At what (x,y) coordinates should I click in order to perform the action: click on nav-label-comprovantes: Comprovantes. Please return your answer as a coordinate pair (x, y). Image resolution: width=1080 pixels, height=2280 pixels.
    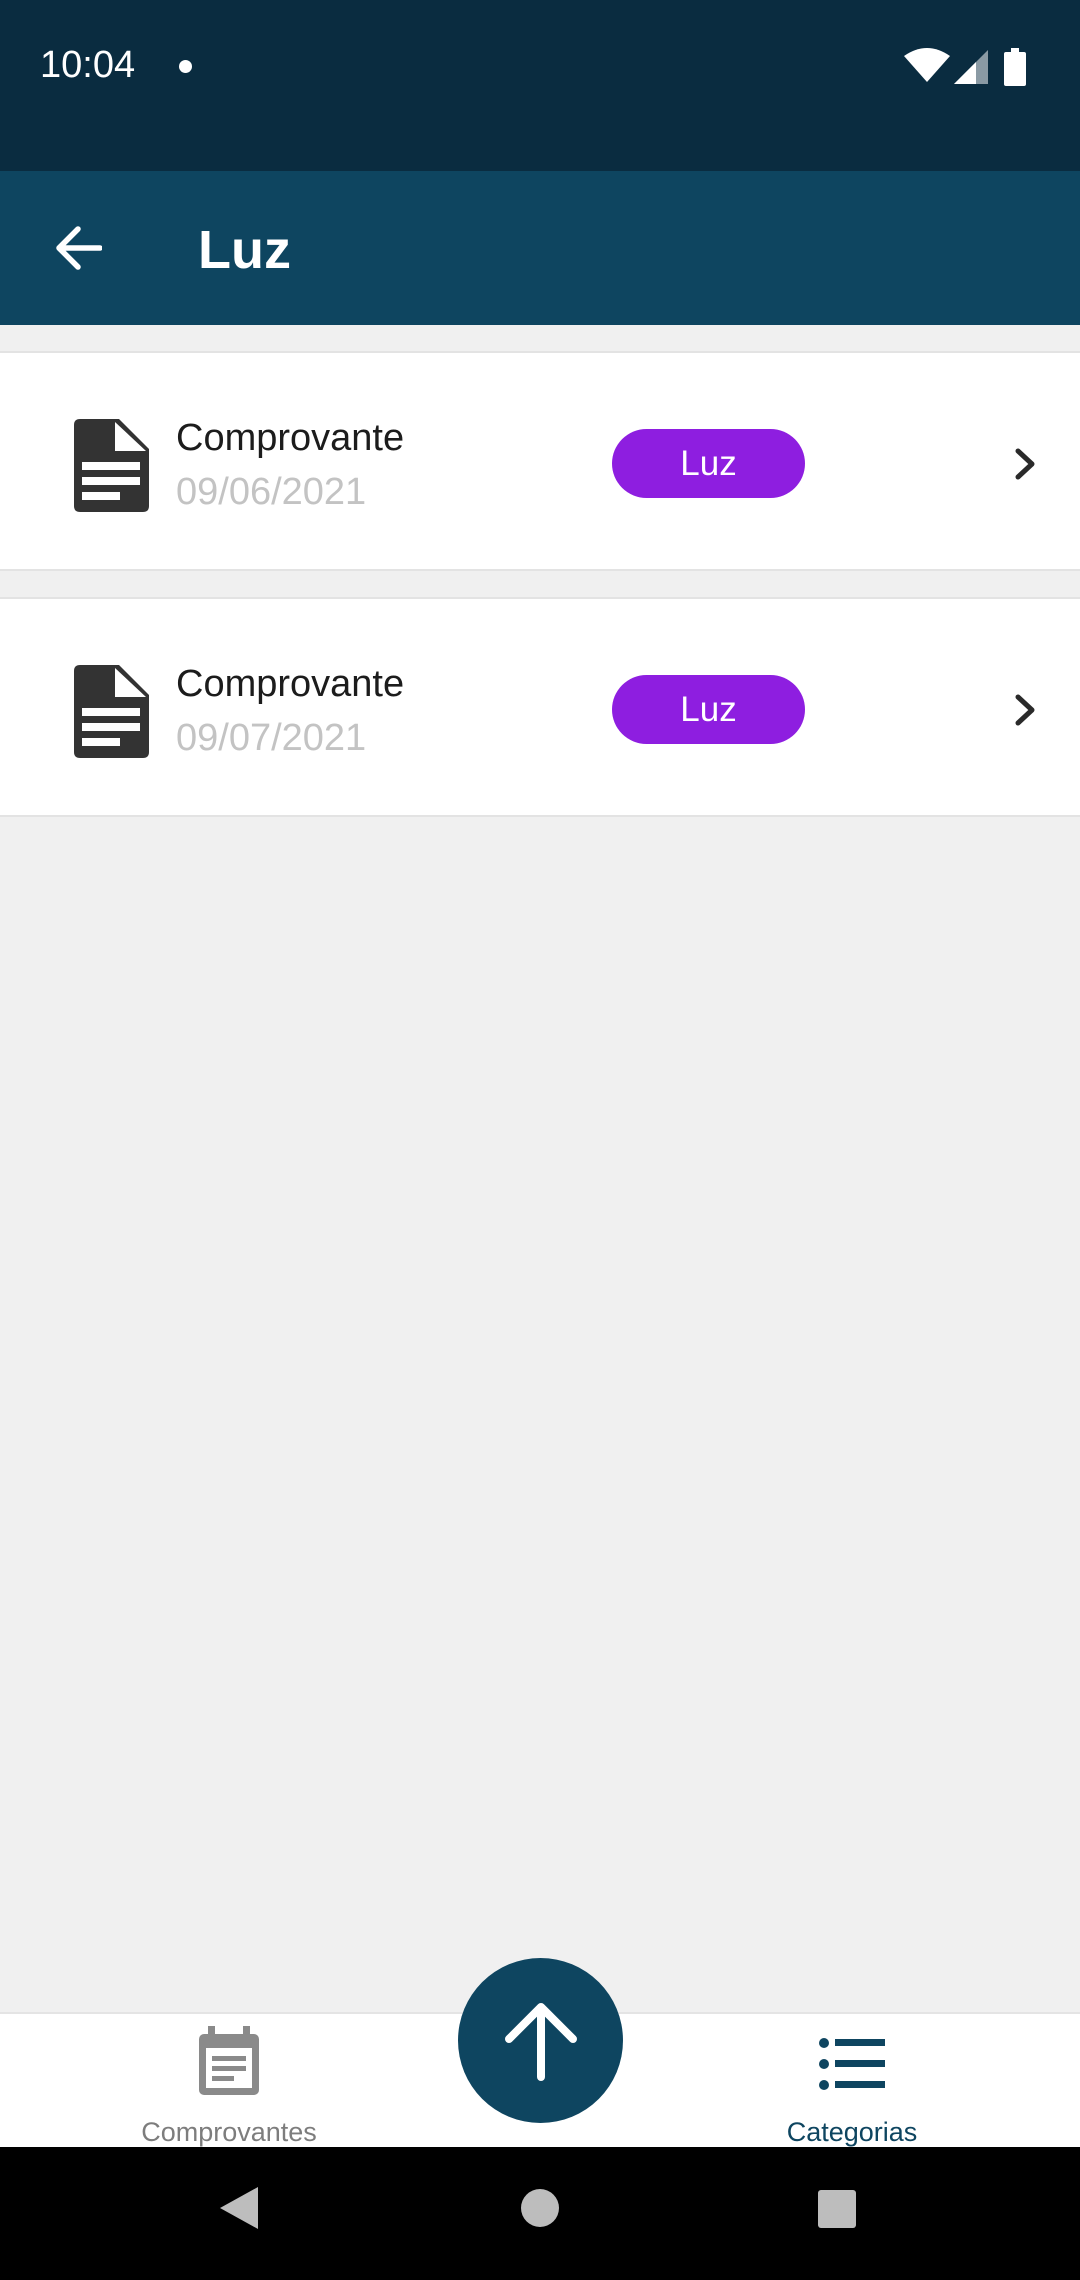
    Looking at the image, I should click on (229, 2132).